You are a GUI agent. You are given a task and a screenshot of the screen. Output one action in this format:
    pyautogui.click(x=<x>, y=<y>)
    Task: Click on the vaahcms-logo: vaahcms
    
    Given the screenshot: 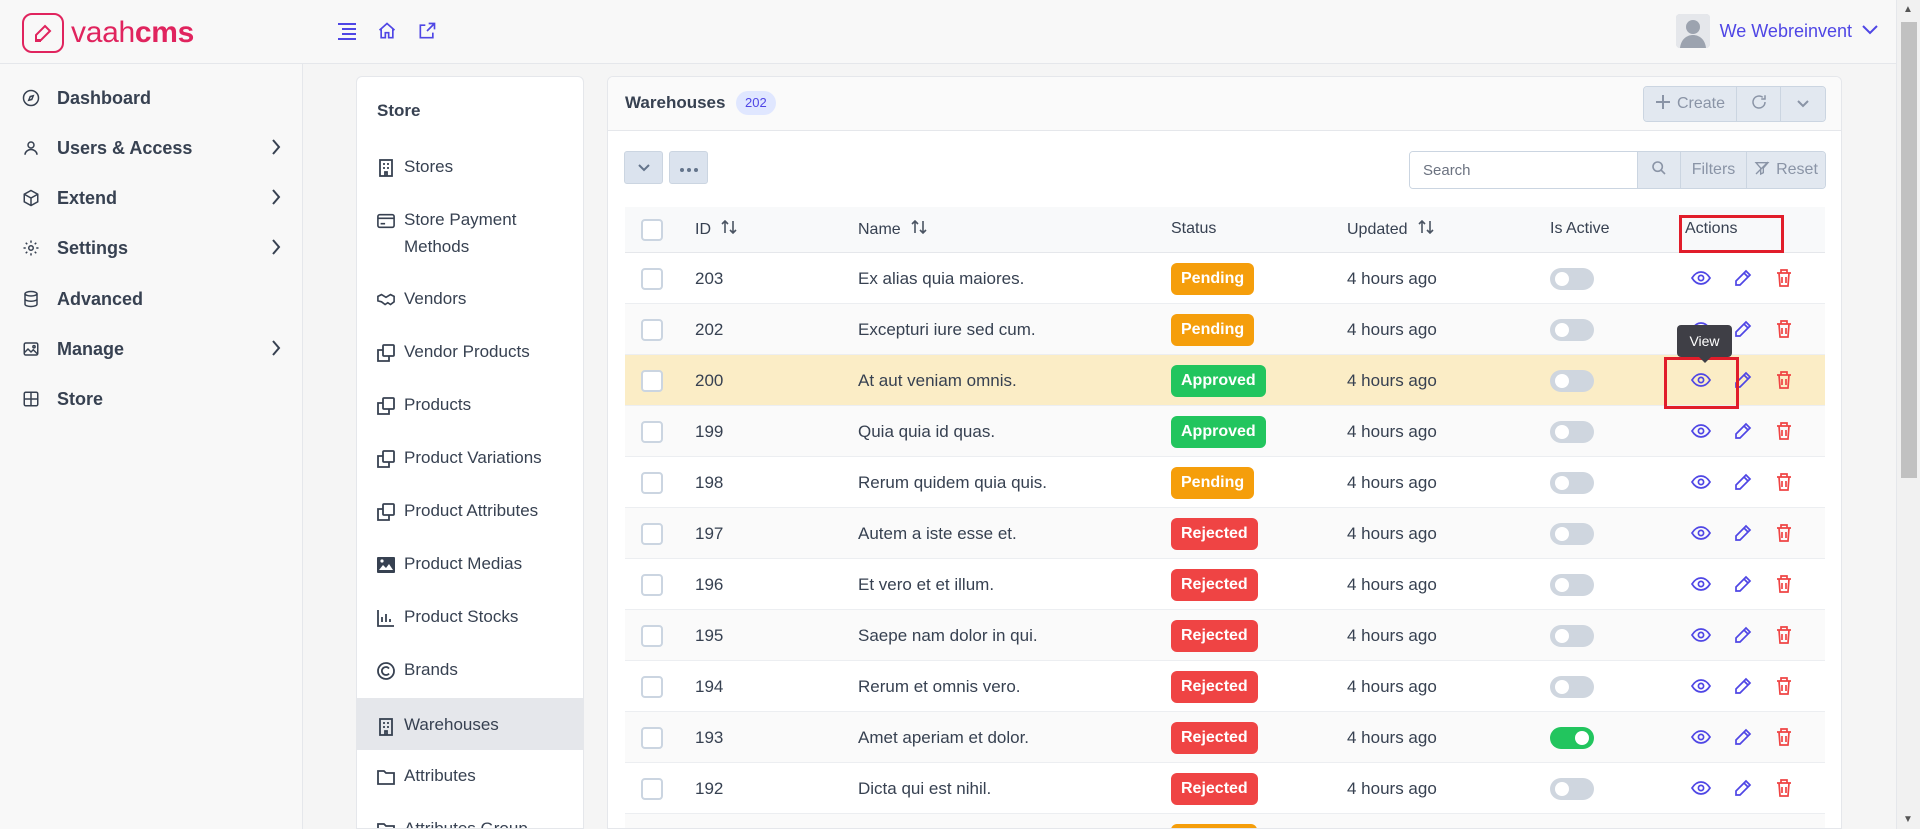 What is the action you would take?
    pyautogui.click(x=108, y=33)
    